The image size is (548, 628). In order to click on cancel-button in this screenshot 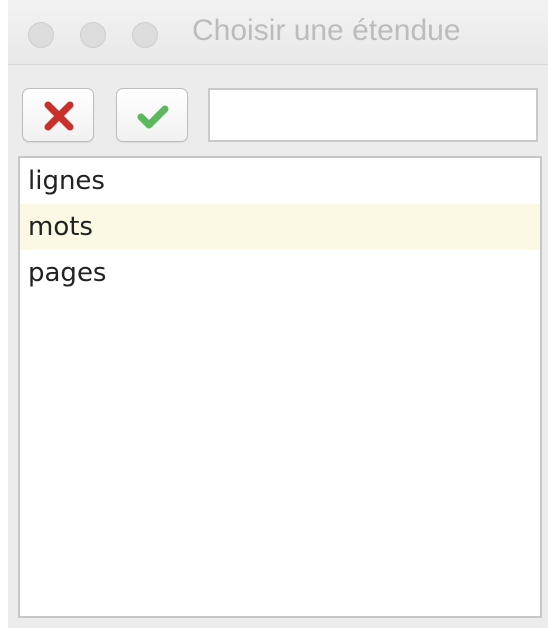, I will do `click(58, 115)`.